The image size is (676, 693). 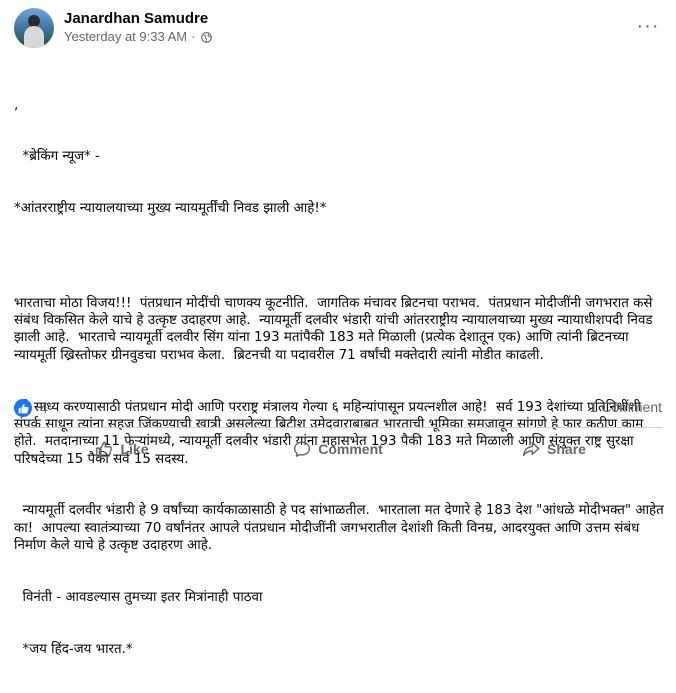 What do you see at coordinates (16, 105) in the screenshot?
I see `post-line-comma: ,` at bounding box center [16, 105].